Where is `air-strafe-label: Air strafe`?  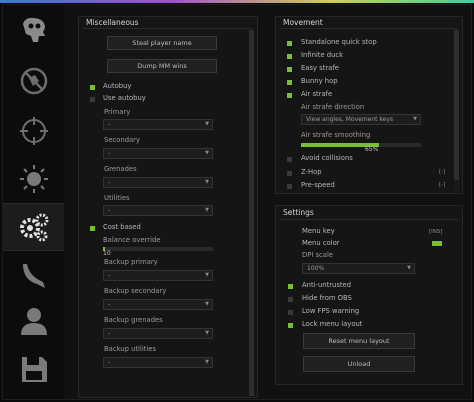 air-strafe-label: Air strafe is located at coordinates (317, 94).